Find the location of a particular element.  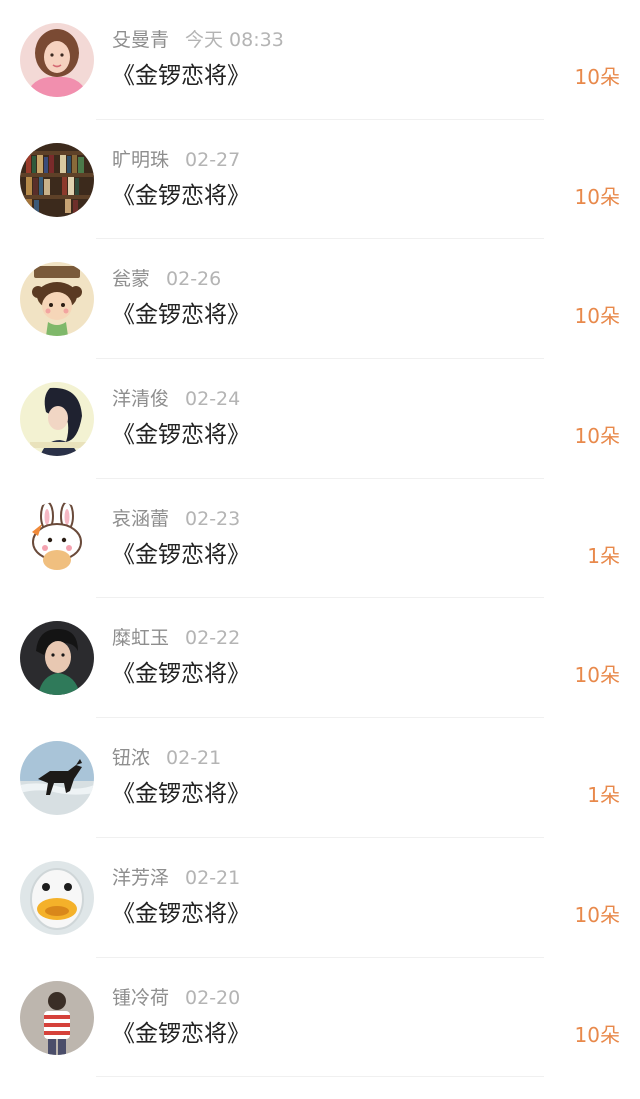

avatar-bunny-cartoon-icon is located at coordinates (57, 538).